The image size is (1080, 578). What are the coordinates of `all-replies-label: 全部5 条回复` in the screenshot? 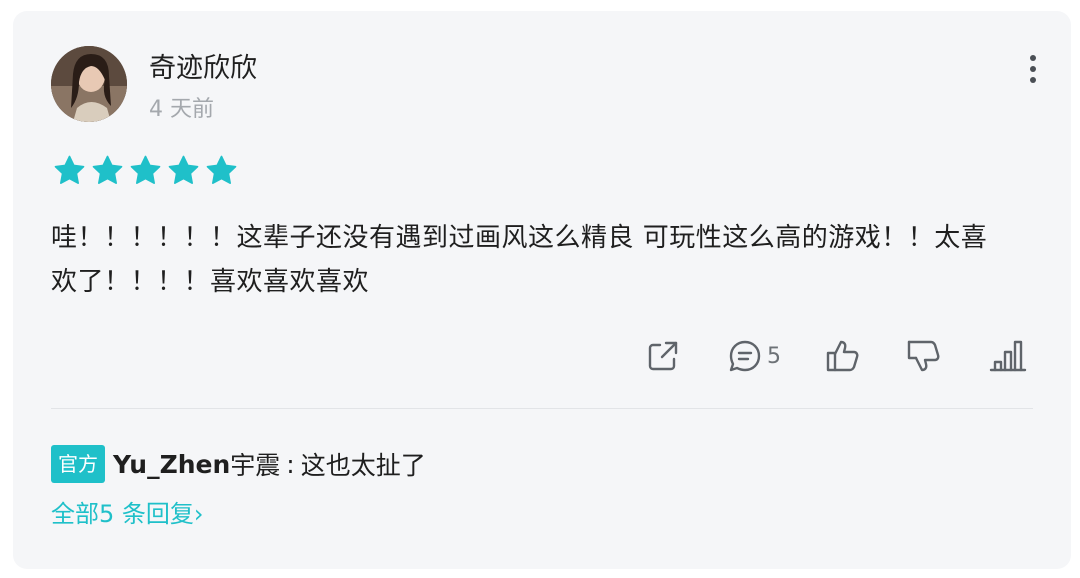 It's located at (122, 514).